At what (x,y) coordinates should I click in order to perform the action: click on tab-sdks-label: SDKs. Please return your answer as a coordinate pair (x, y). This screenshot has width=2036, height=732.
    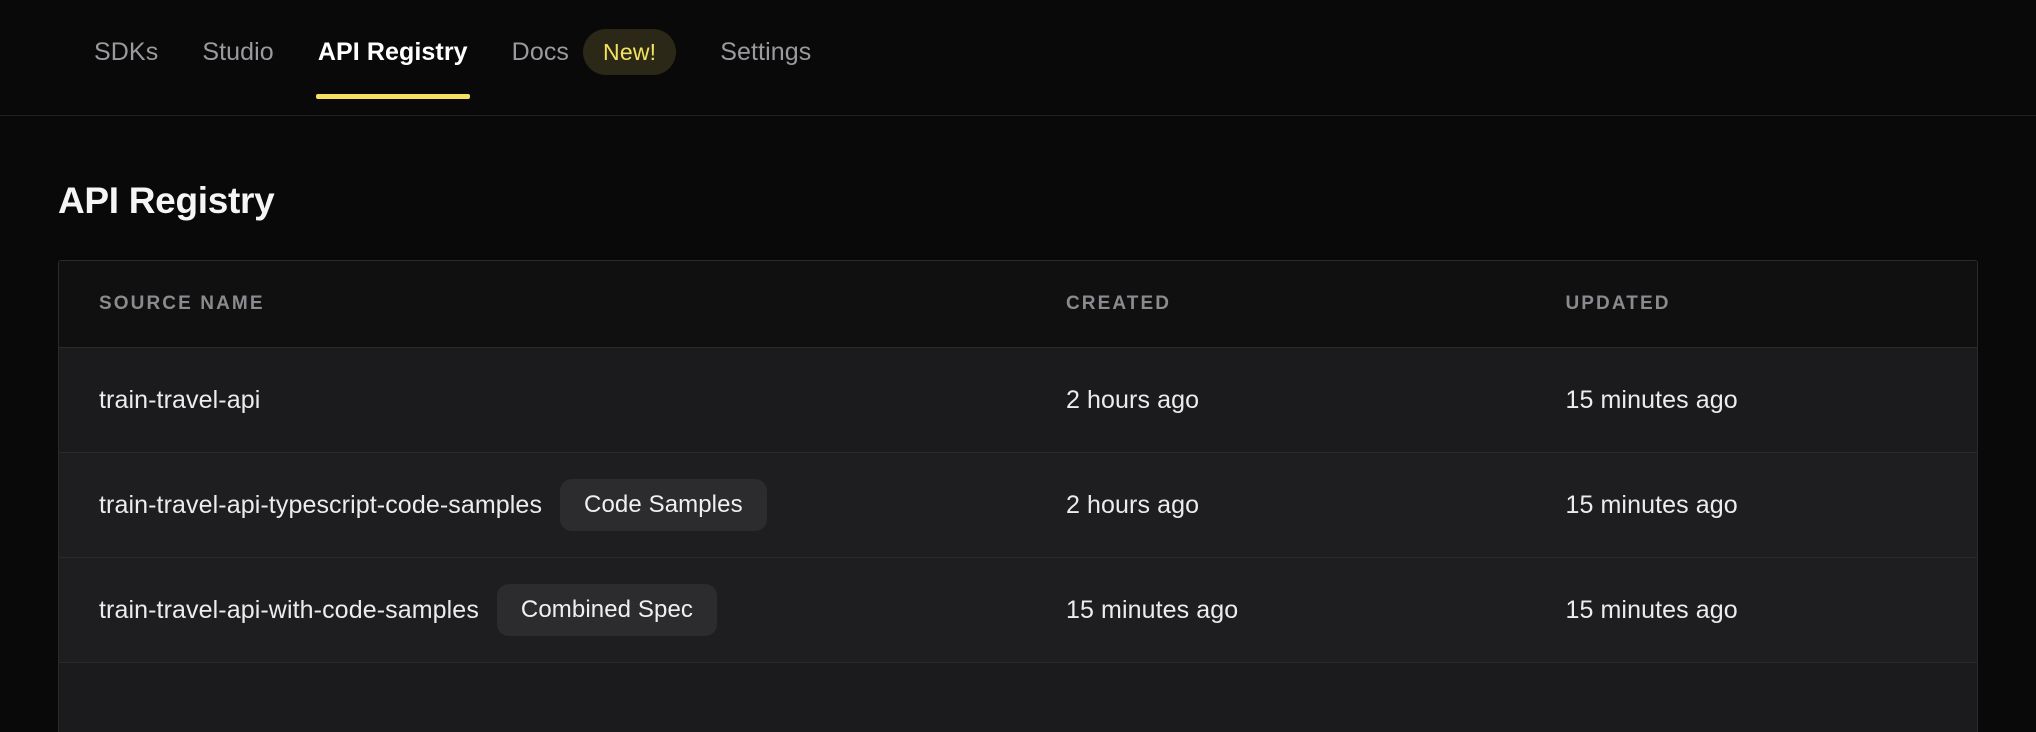
    Looking at the image, I should click on (126, 51).